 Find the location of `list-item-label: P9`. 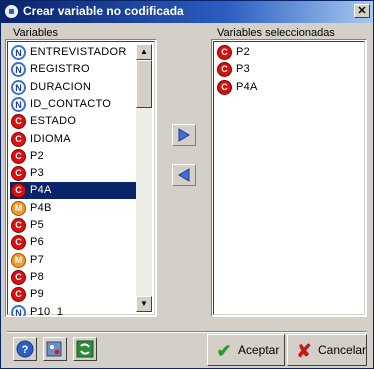

list-item-label: P9 is located at coordinates (37, 294).